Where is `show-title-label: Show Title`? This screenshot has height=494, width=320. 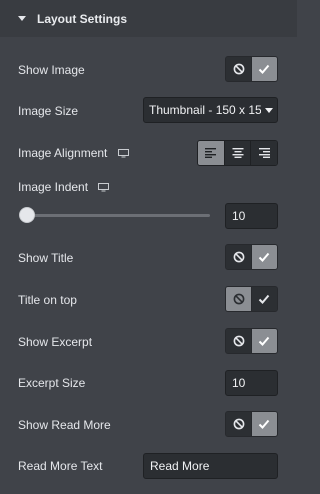
show-title-label: Show Title is located at coordinates (46, 258).